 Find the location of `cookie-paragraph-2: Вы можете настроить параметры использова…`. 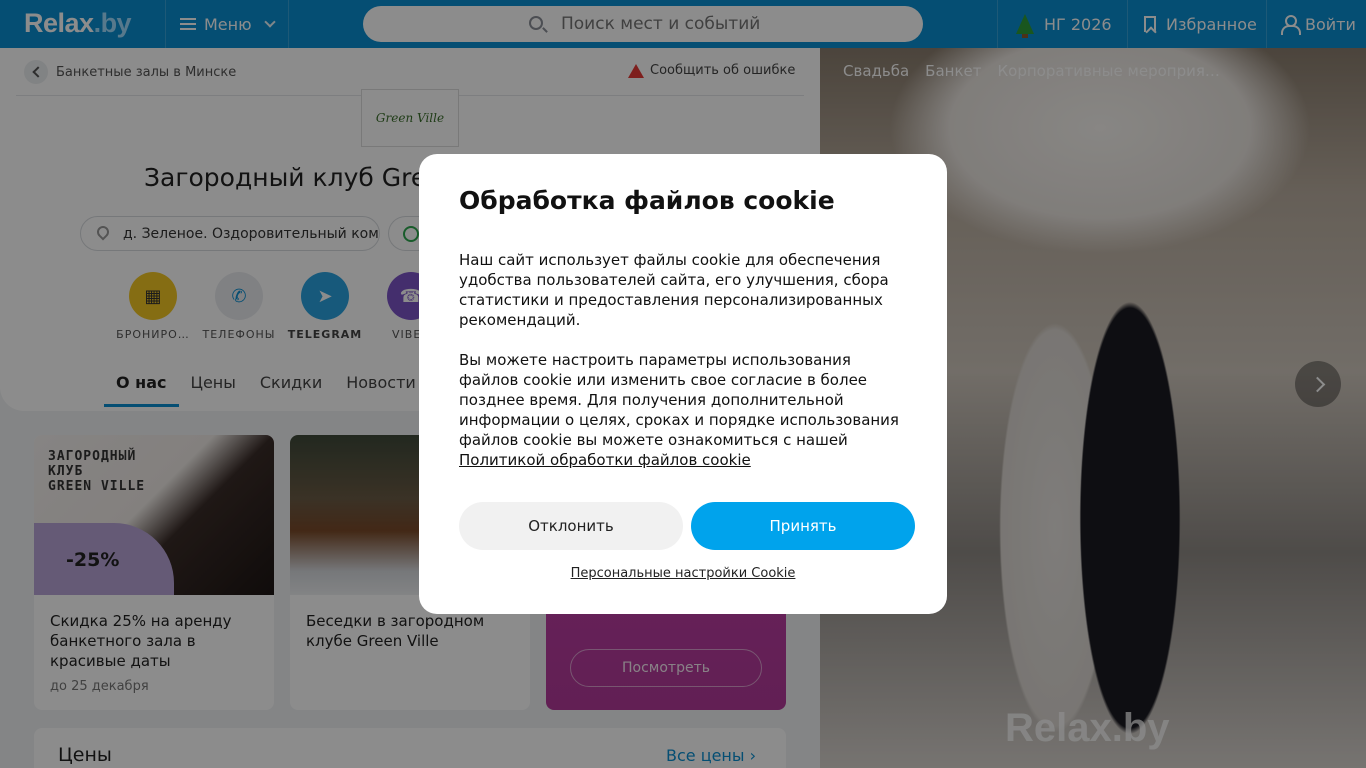

cookie-paragraph-2: Вы можете настроить параметры использова… is located at coordinates (684, 410).